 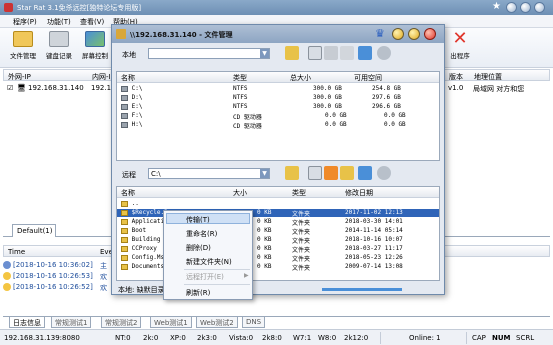 I want to click on tab-web1: Web测试1, so click(x=171, y=322).